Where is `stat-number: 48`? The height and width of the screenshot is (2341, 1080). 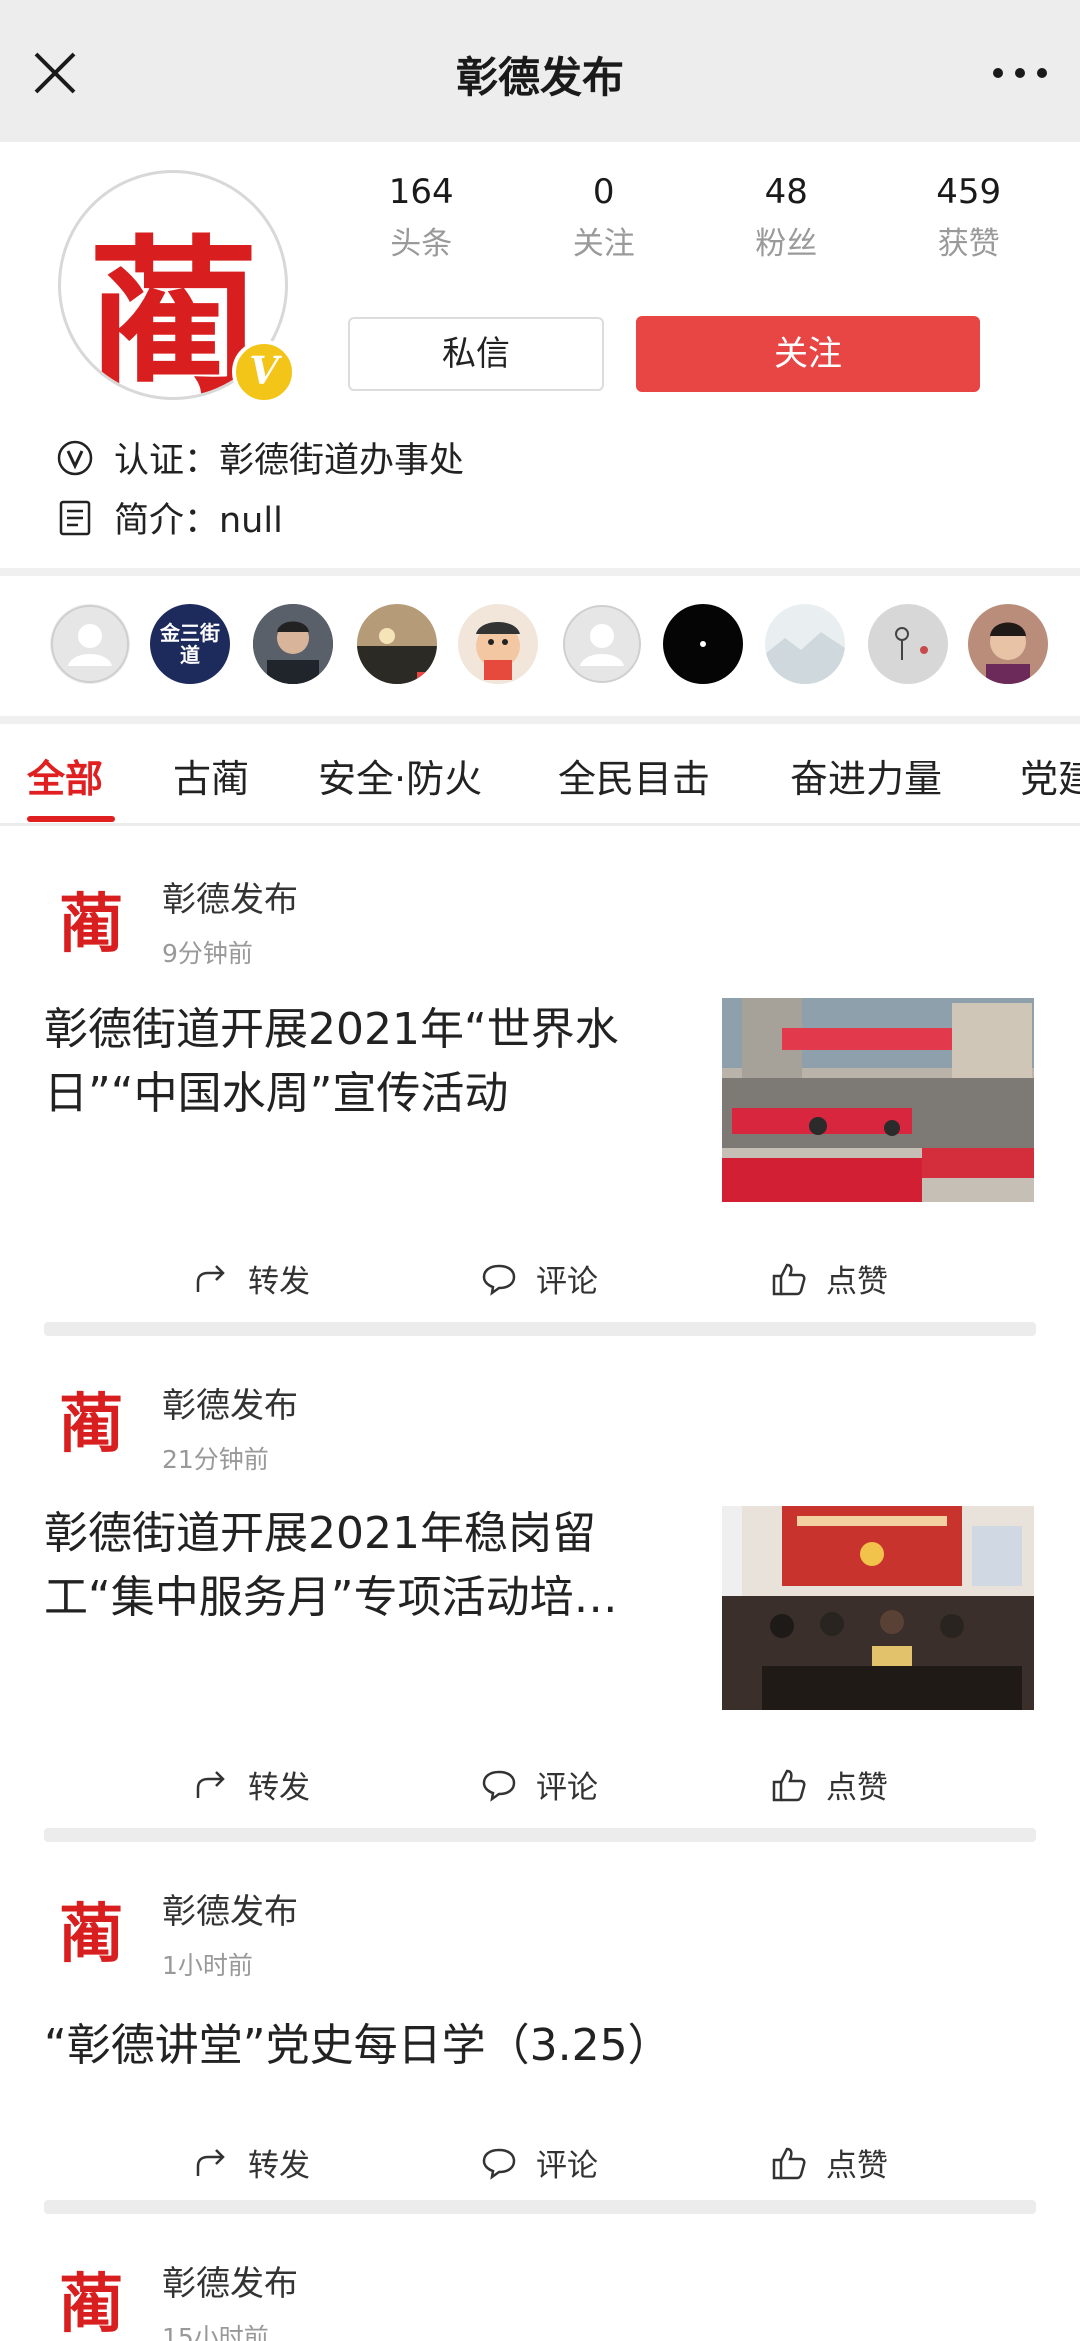 stat-number: 48 is located at coordinates (786, 192).